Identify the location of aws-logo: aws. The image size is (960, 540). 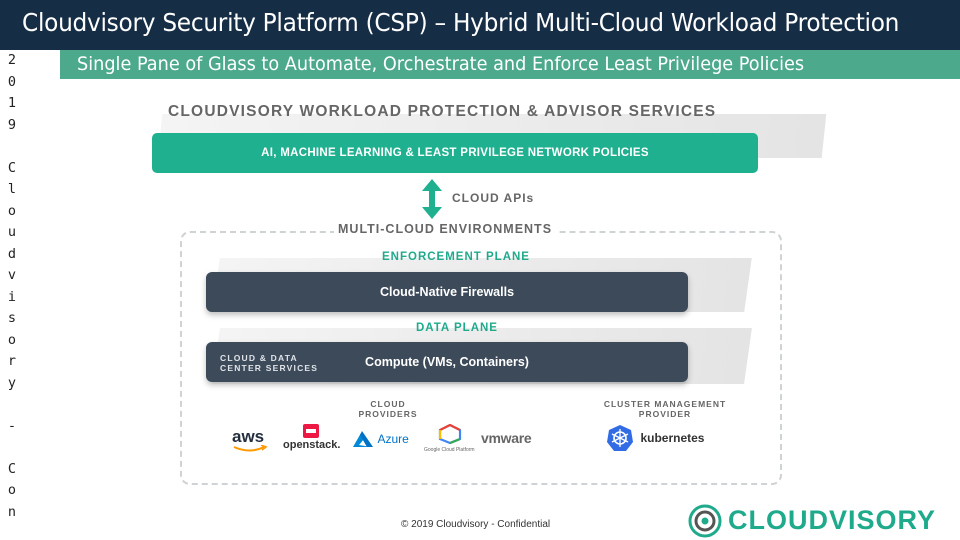
(250, 439).